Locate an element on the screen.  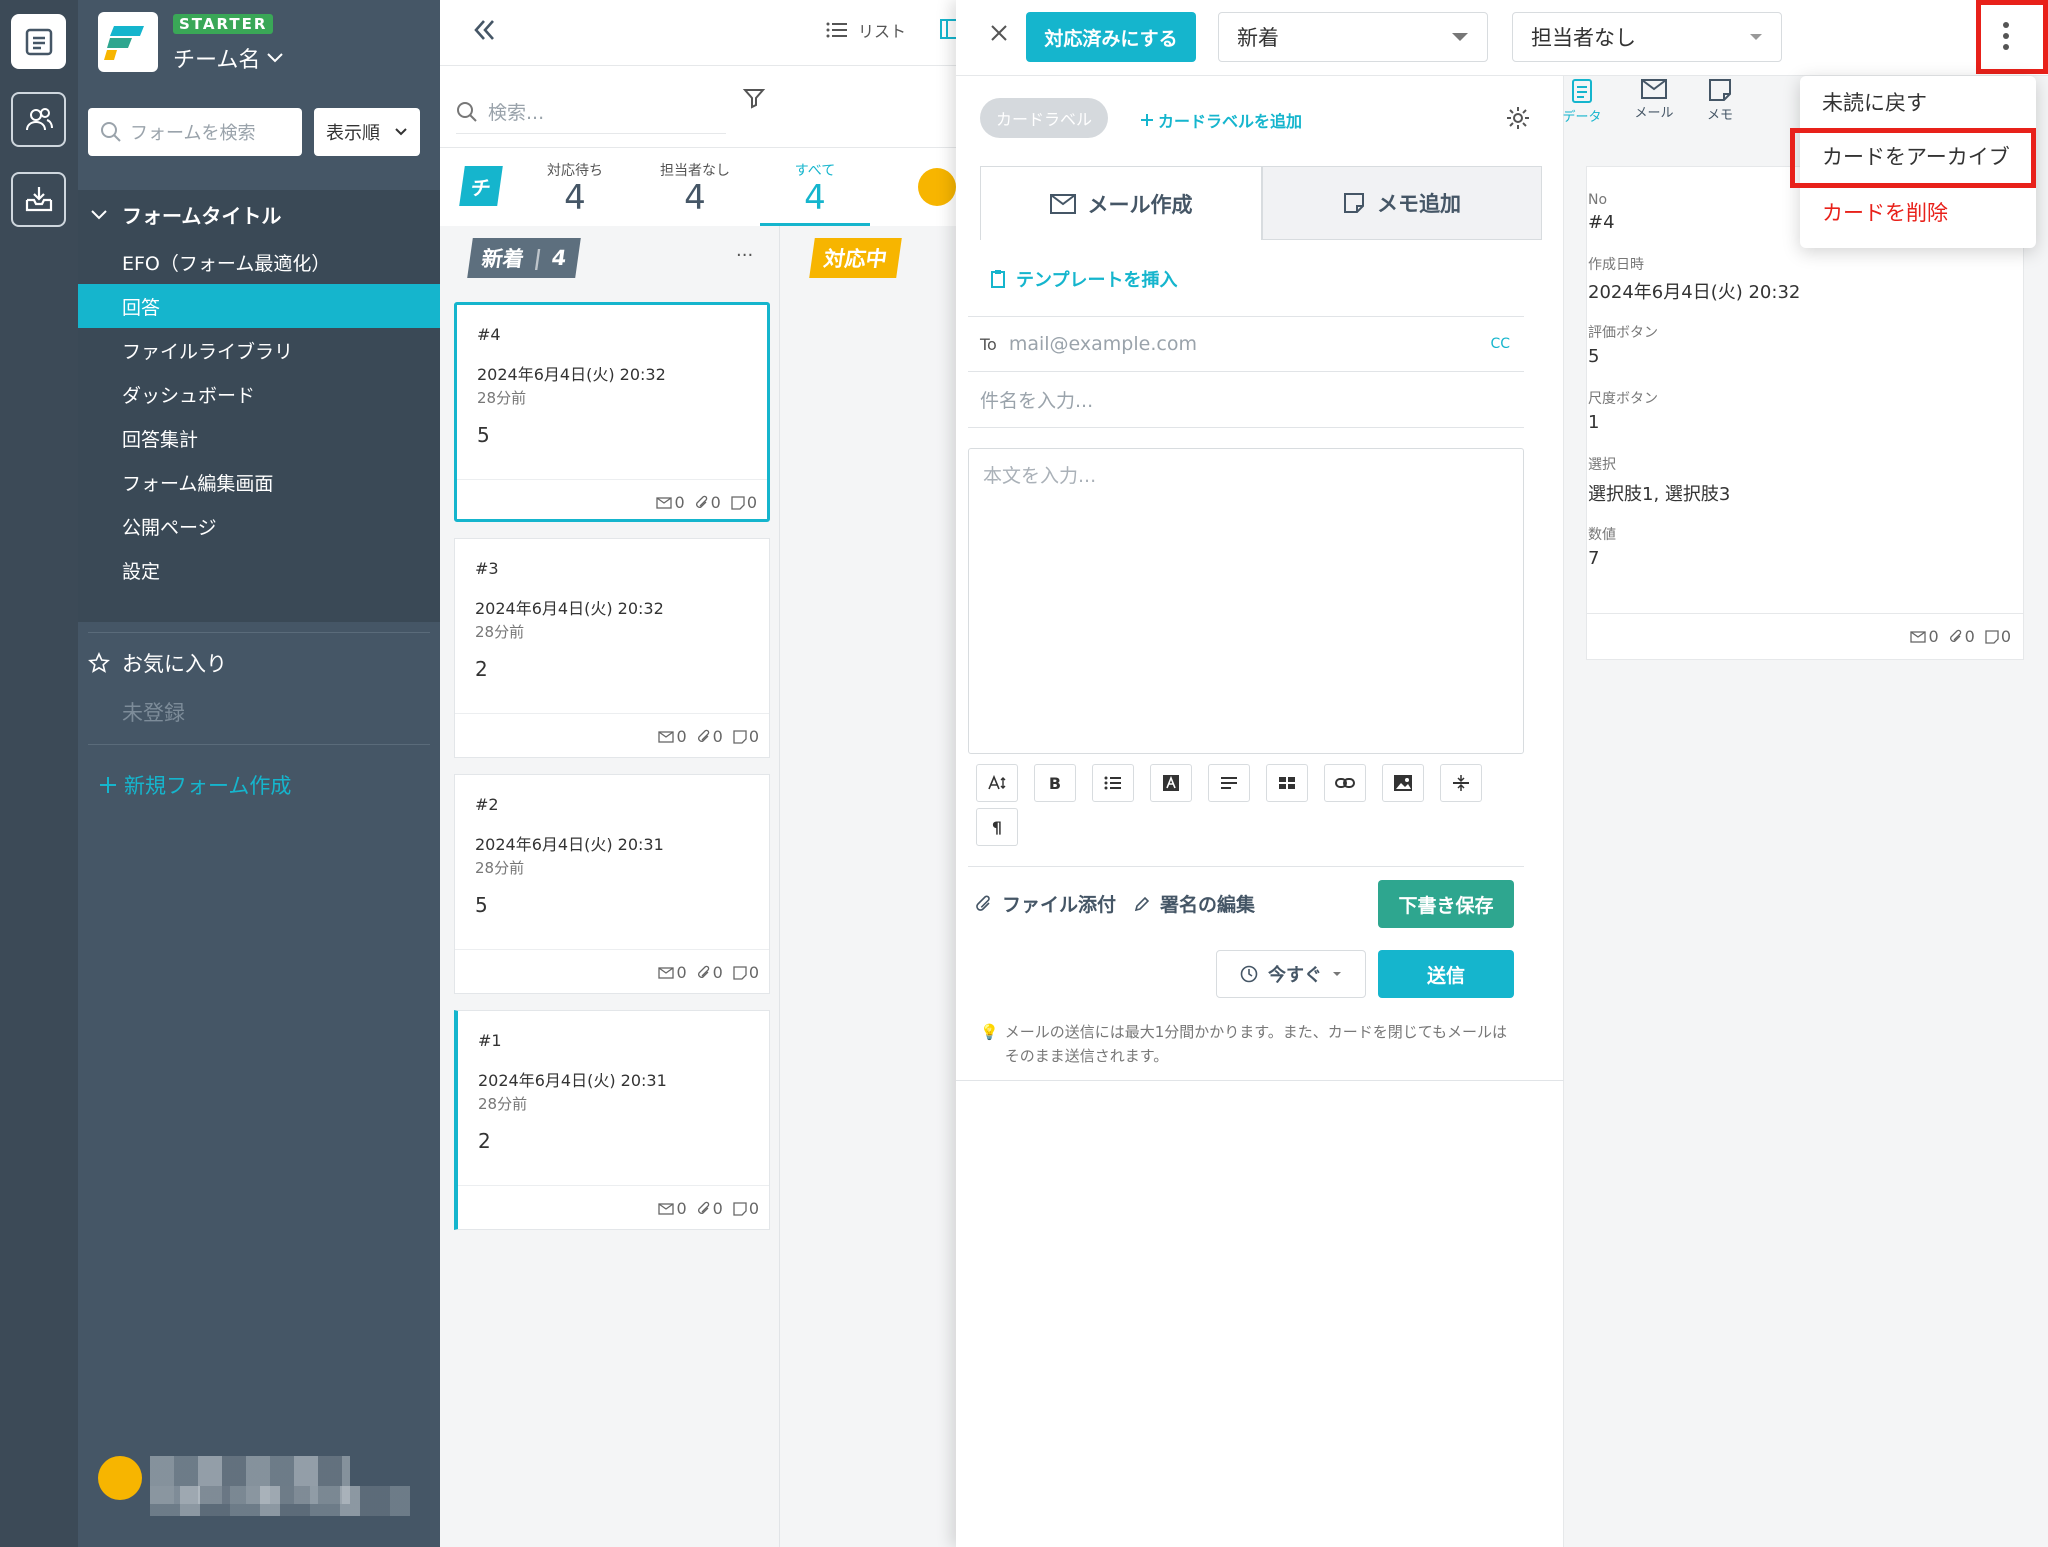
response-card: #4 2024年6月4日(火) 20:32 28分前 5 0 0 0 is located at coordinates (612, 412).